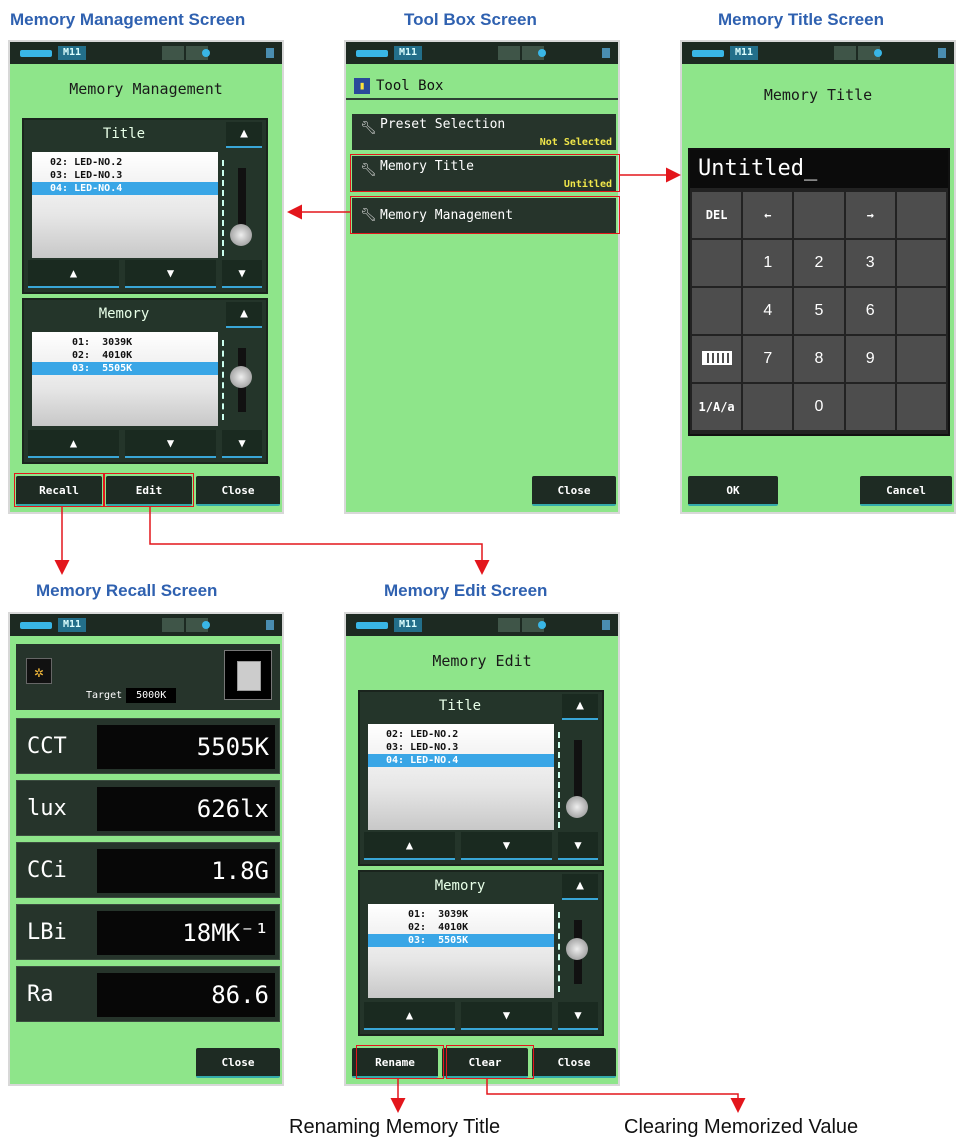 The height and width of the screenshot is (1144, 962). Describe the element at coordinates (131, 695) in the screenshot. I see `target-readout: Target 5000K` at that location.